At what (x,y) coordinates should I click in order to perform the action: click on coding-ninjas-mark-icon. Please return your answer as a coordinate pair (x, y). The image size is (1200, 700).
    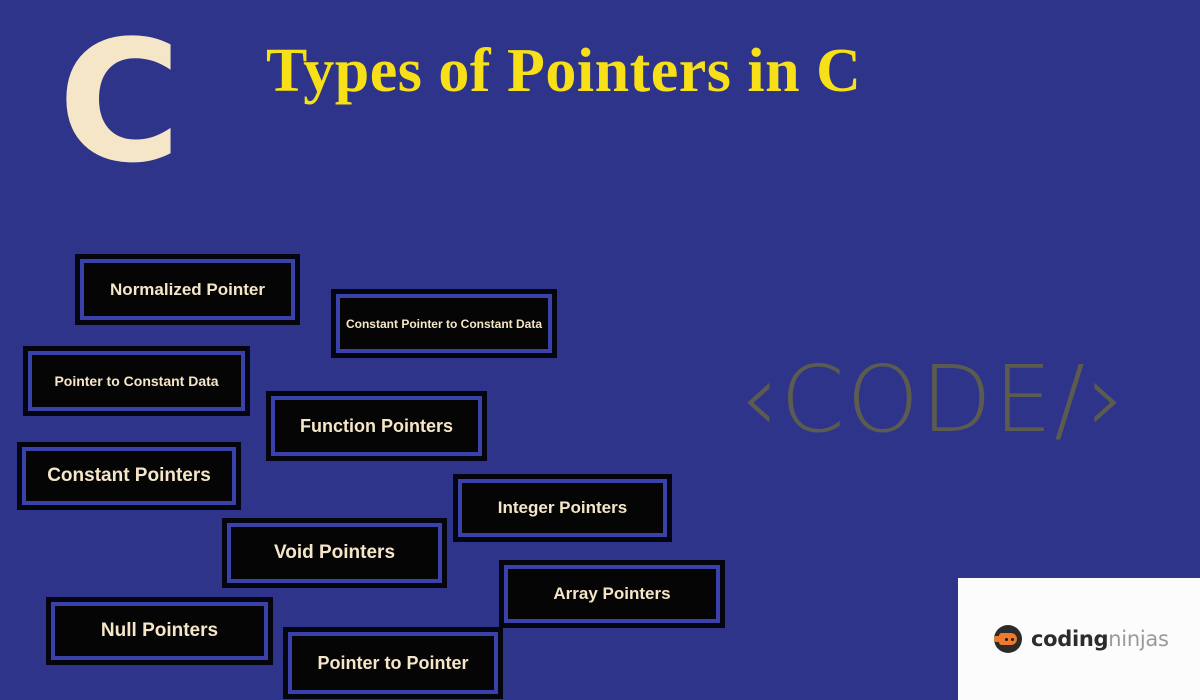
    Looking at the image, I should click on (1008, 639).